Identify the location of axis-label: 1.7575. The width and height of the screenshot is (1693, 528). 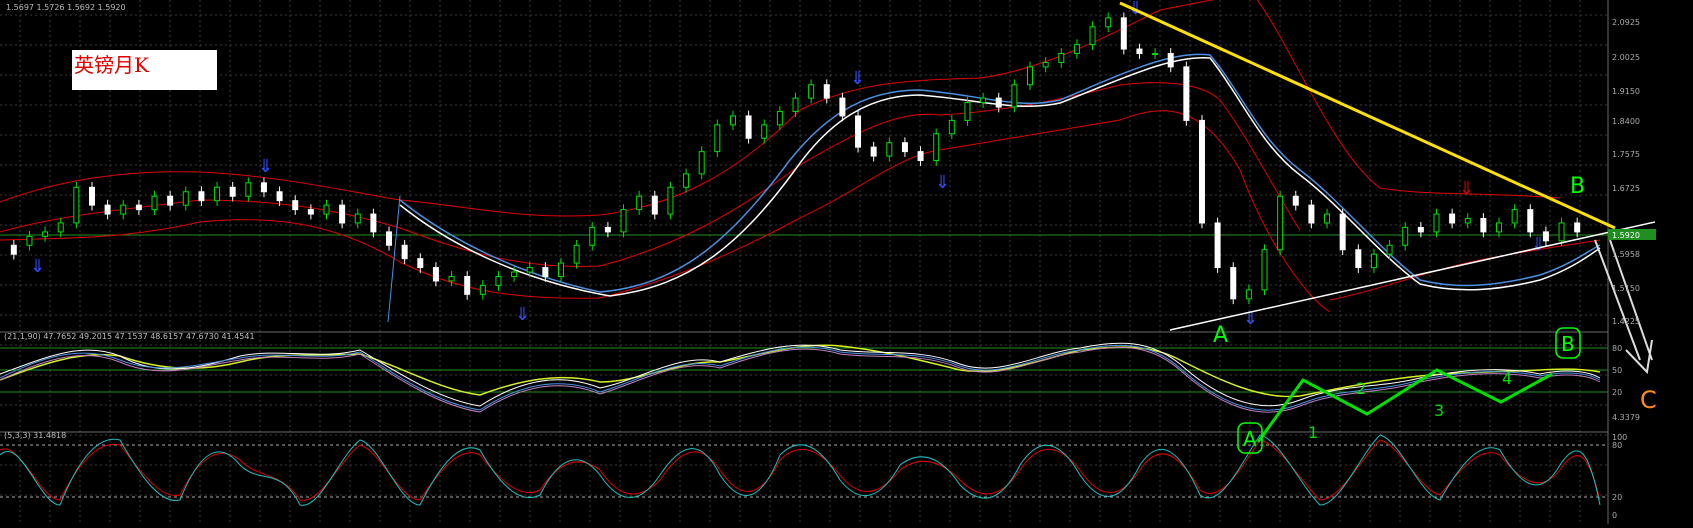
(1626, 154).